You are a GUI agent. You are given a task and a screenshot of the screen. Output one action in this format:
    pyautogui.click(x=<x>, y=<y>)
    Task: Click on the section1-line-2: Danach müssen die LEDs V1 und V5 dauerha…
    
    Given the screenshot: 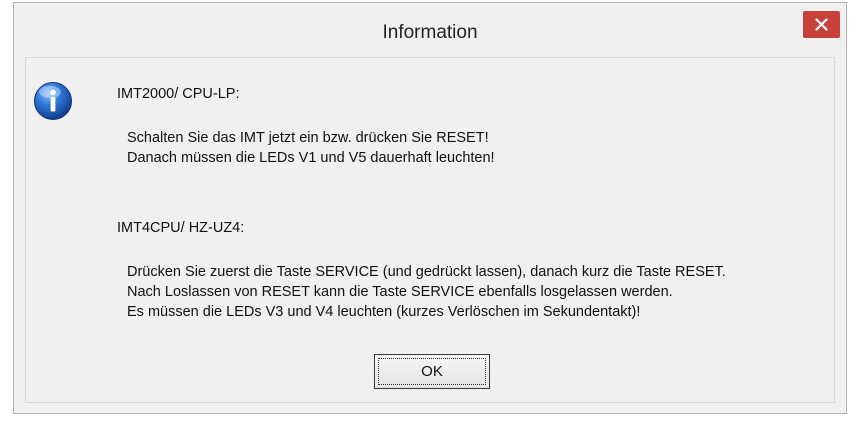 What is the action you would take?
    pyautogui.click(x=311, y=158)
    